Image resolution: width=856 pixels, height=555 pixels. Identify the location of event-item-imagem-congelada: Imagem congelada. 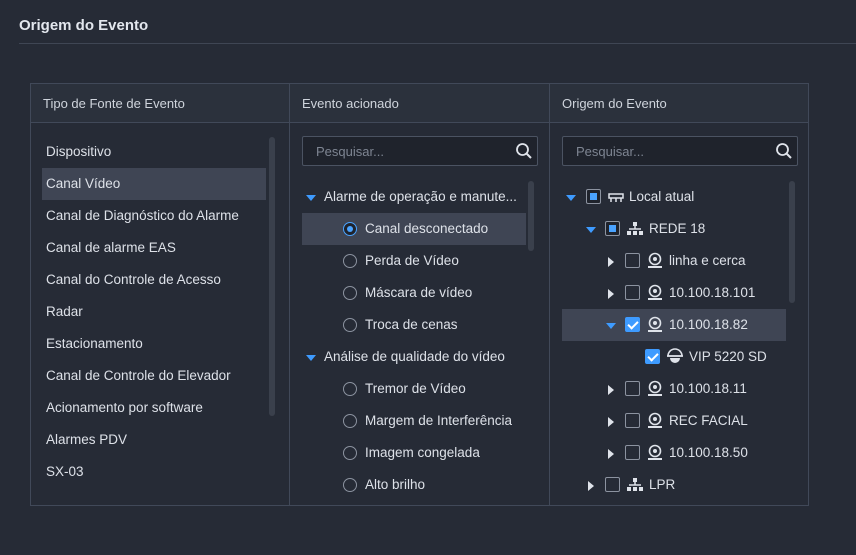
(414, 453).